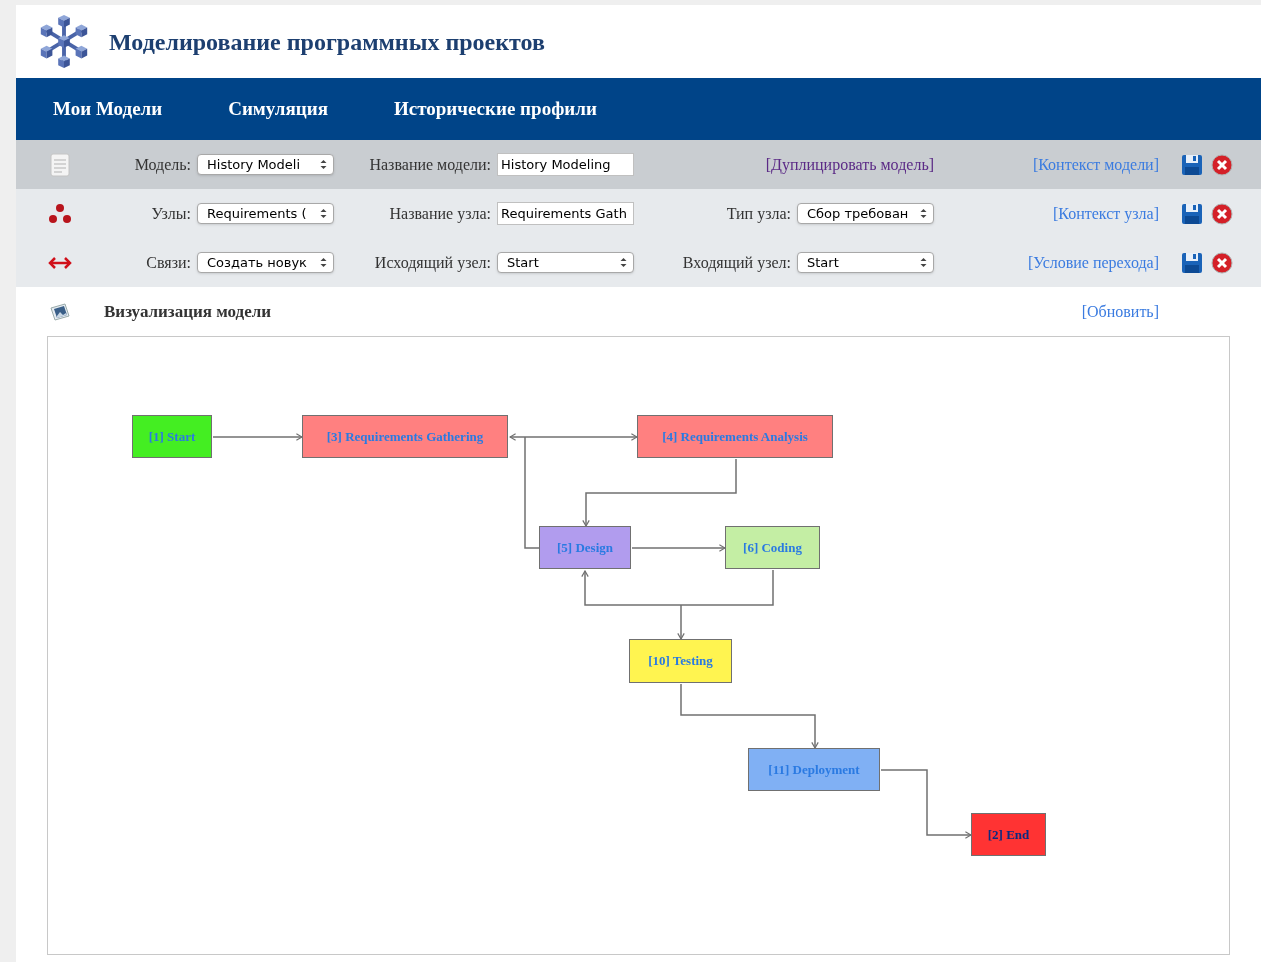 This screenshot has width=1261, height=962. I want to click on document-icon, so click(60, 164).